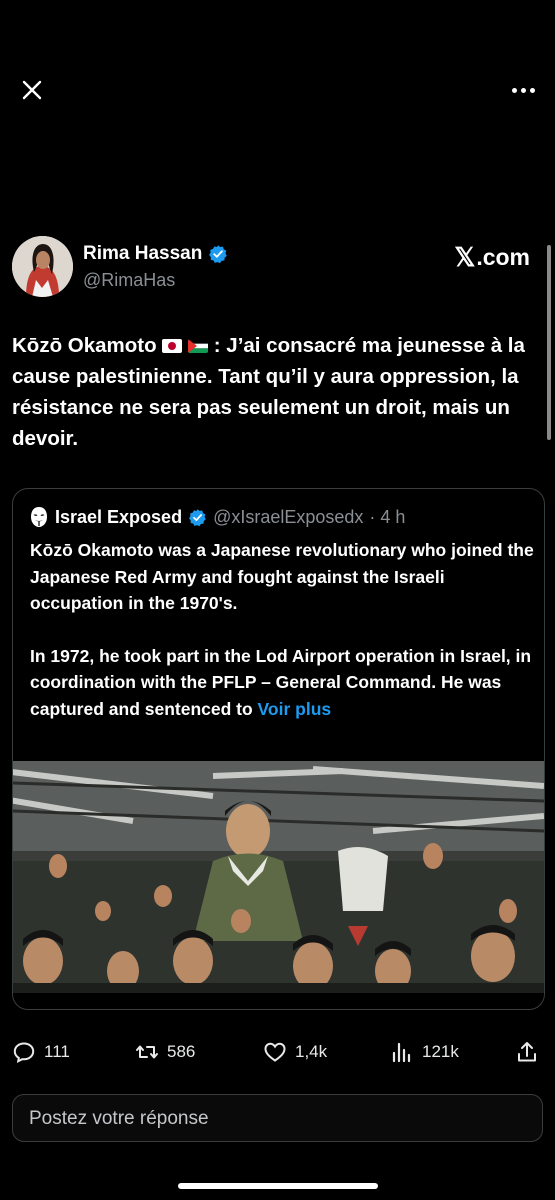 The width and height of the screenshot is (555, 1200). I want to click on x-logo-link: 𝕏 .com, so click(492, 257).